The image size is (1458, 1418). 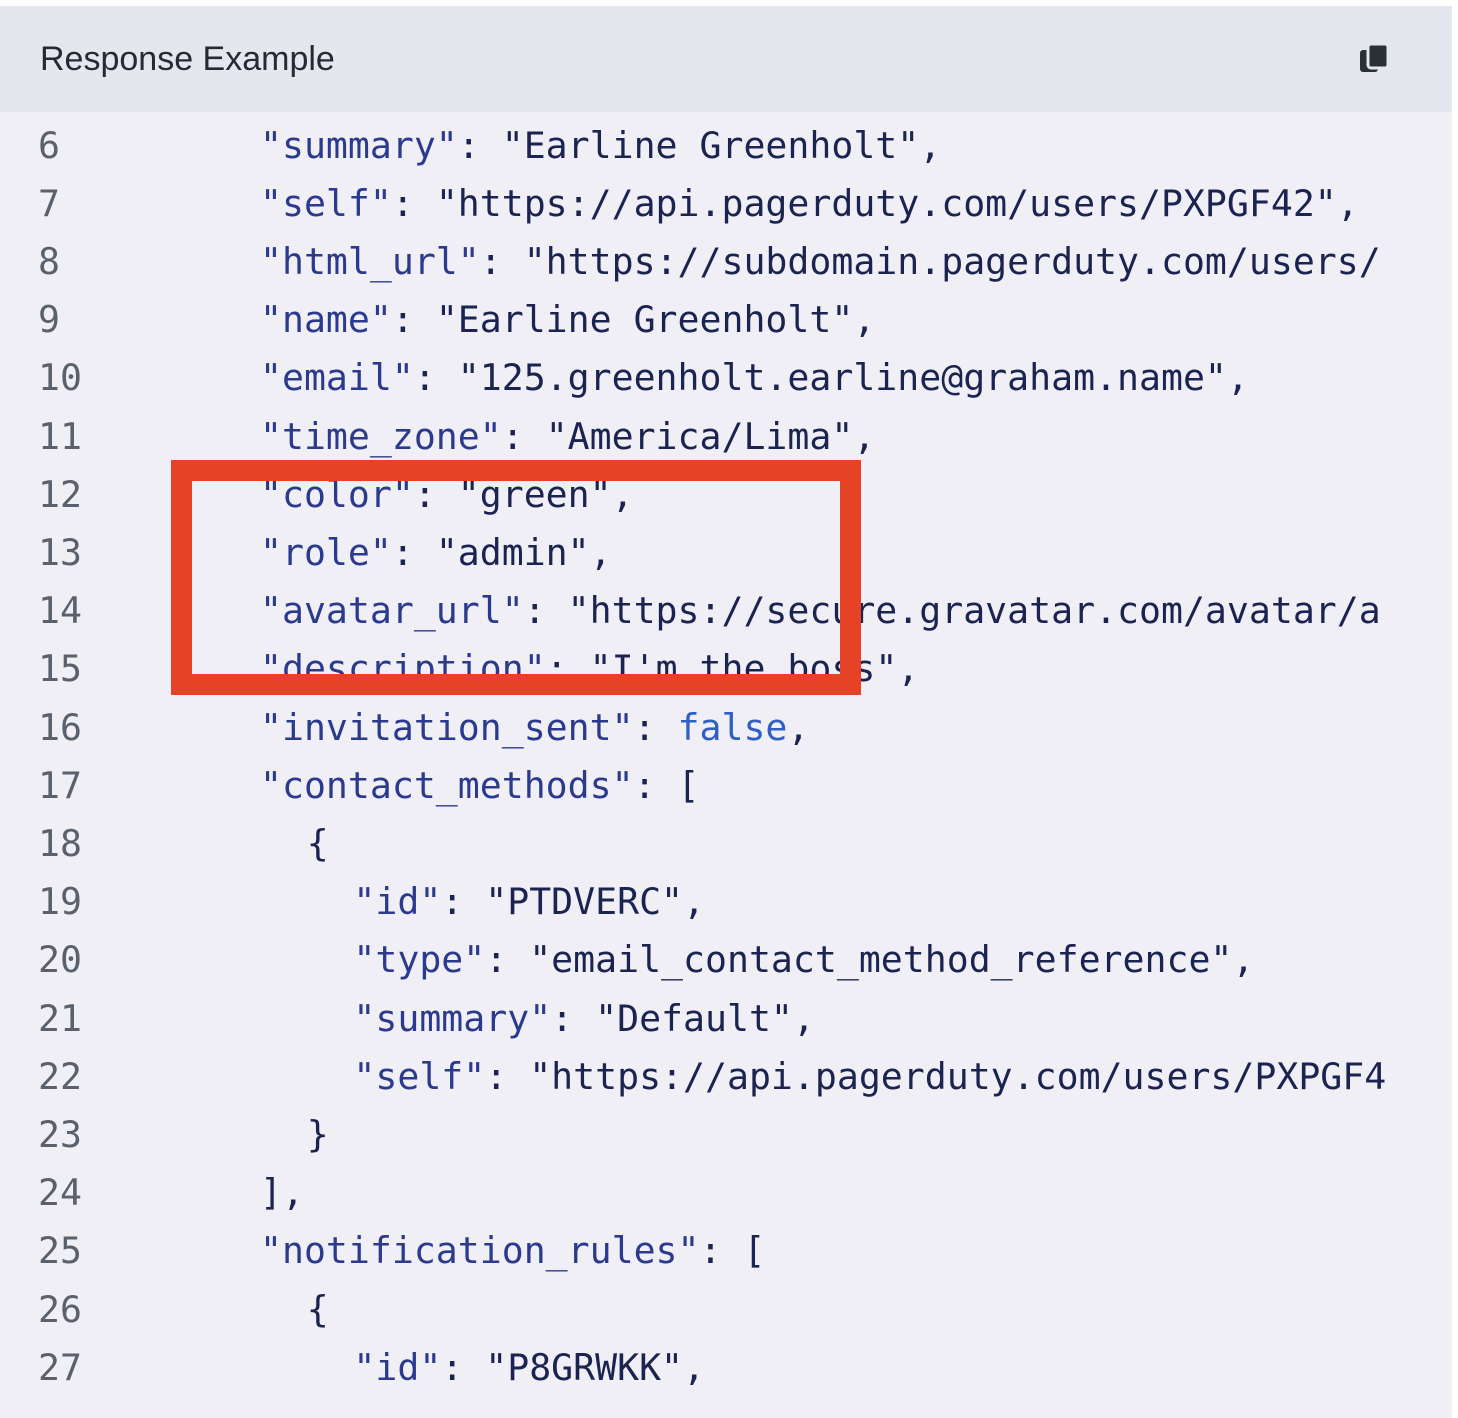 I want to click on code-line: 21 "summary": "Default",, so click(x=726, y=1019).